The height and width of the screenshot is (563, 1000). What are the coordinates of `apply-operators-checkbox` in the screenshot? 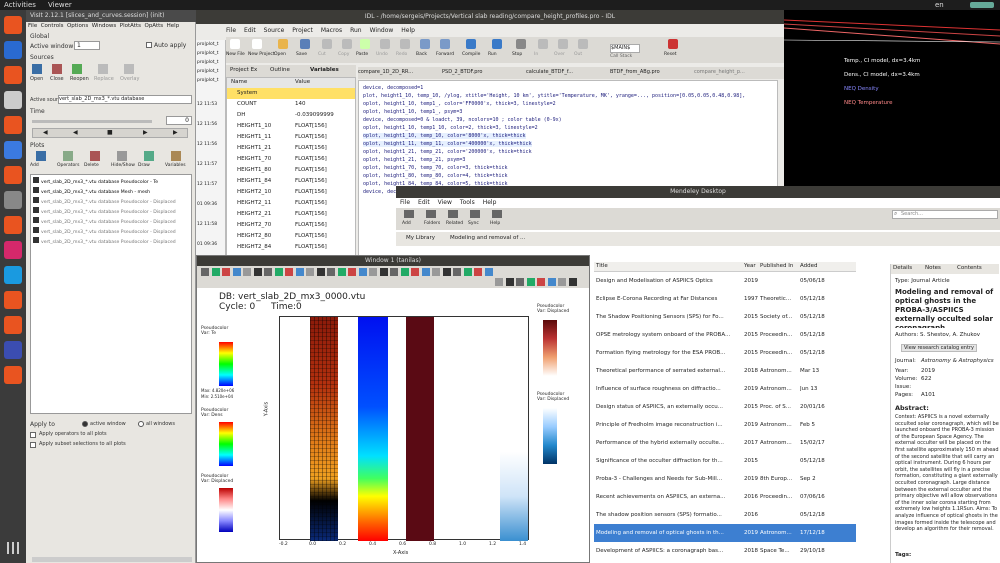 It's located at (33, 435).